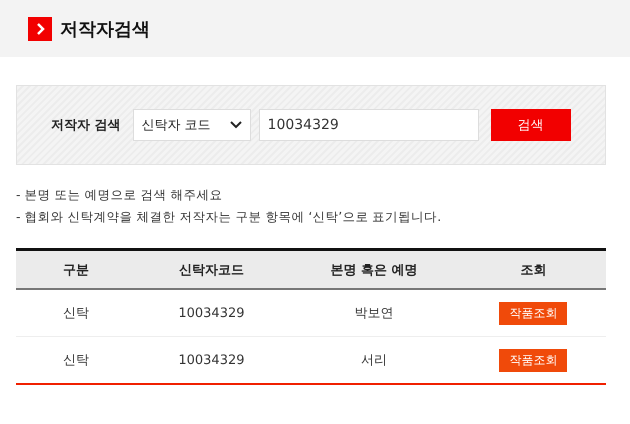 The image size is (630, 424). I want to click on page-title: 저작자검색, so click(105, 29).